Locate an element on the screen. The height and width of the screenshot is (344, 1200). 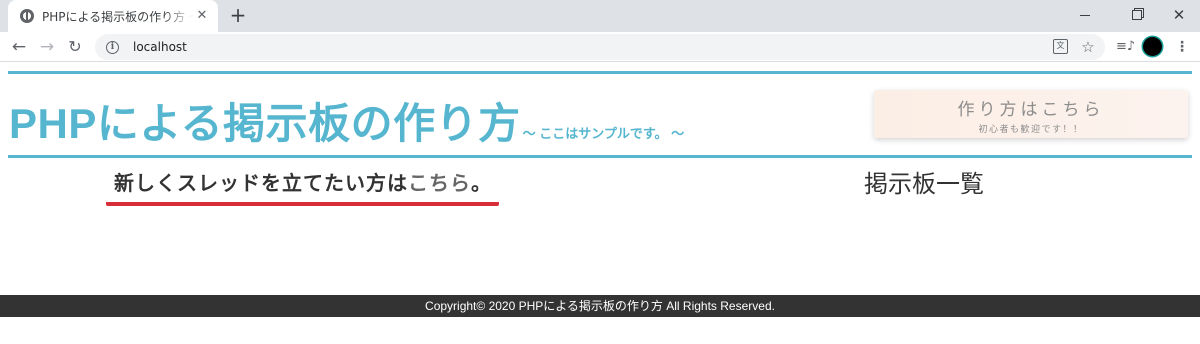
browser-toolbar: ← → ↻ i localhost 文 ☆ ≡♪ ⋮ is located at coordinates (600, 47).